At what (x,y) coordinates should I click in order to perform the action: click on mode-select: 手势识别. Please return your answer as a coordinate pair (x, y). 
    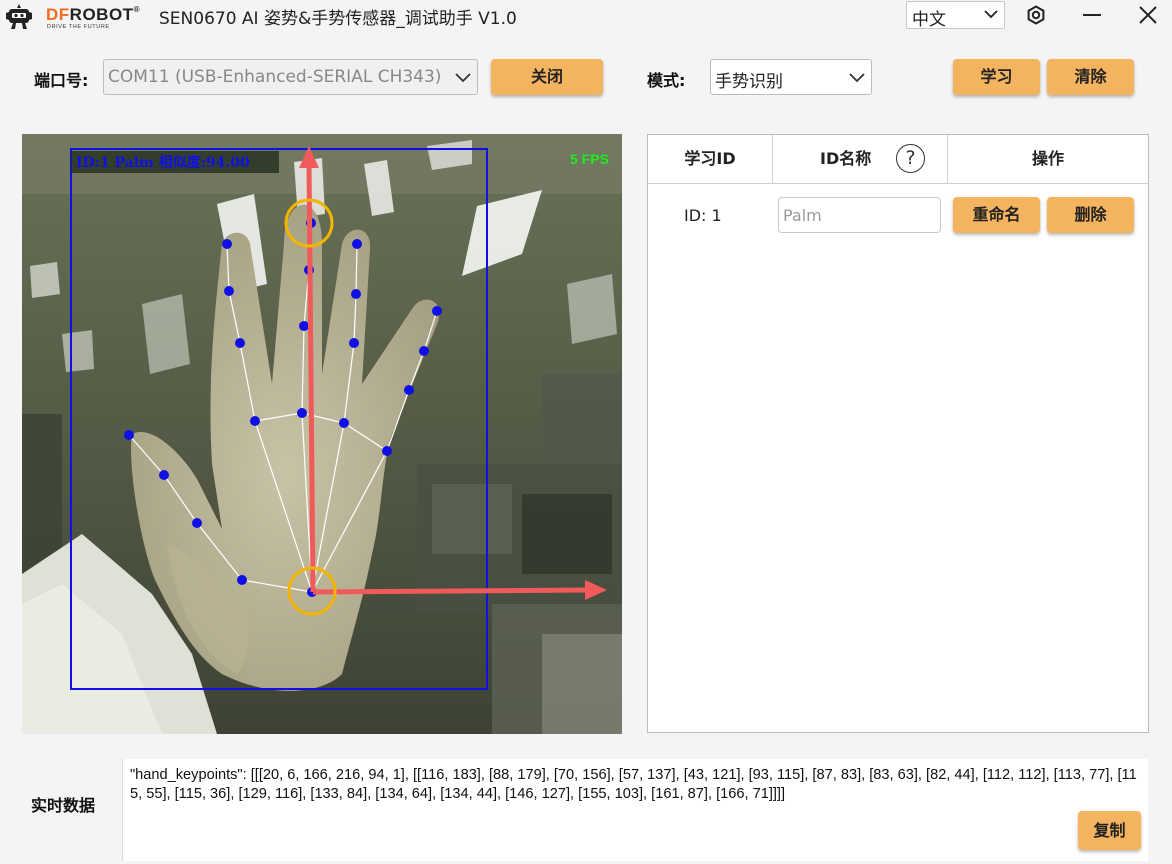
    Looking at the image, I should click on (791, 77).